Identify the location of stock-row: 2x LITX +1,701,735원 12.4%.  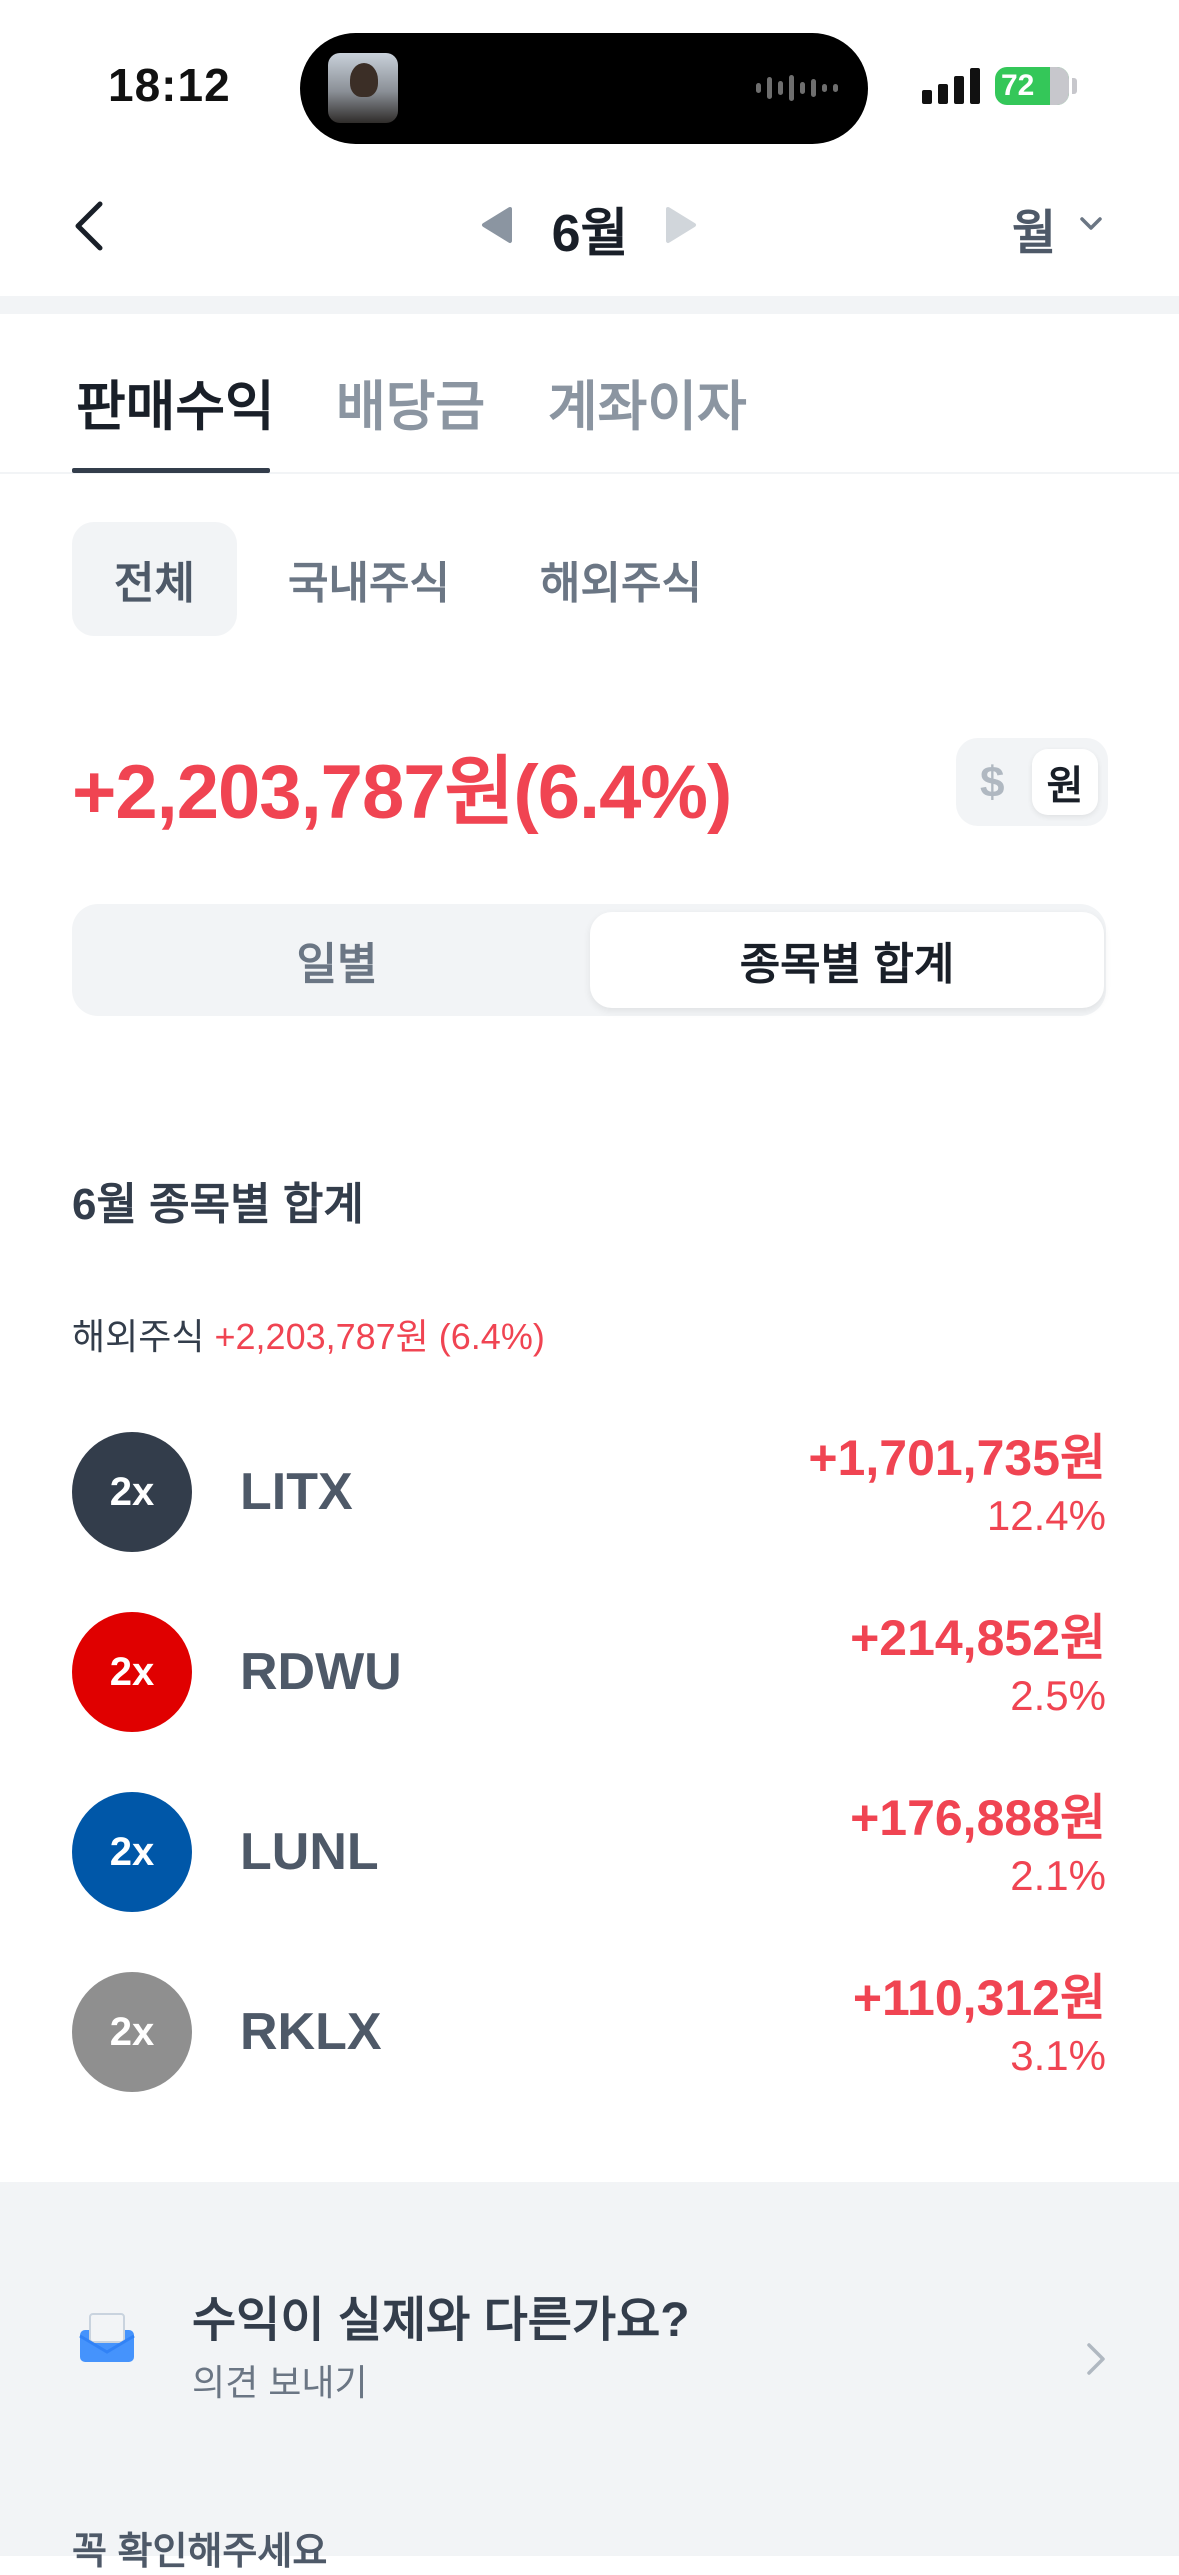
(589, 1493).